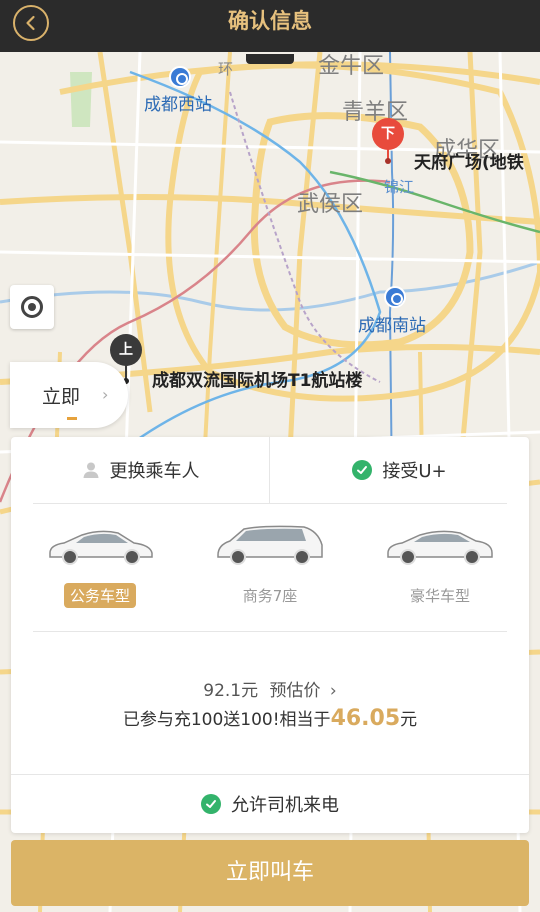 The width and height of the screenshot is (540, 912). I want to click on person-icon, so click(90, 470).